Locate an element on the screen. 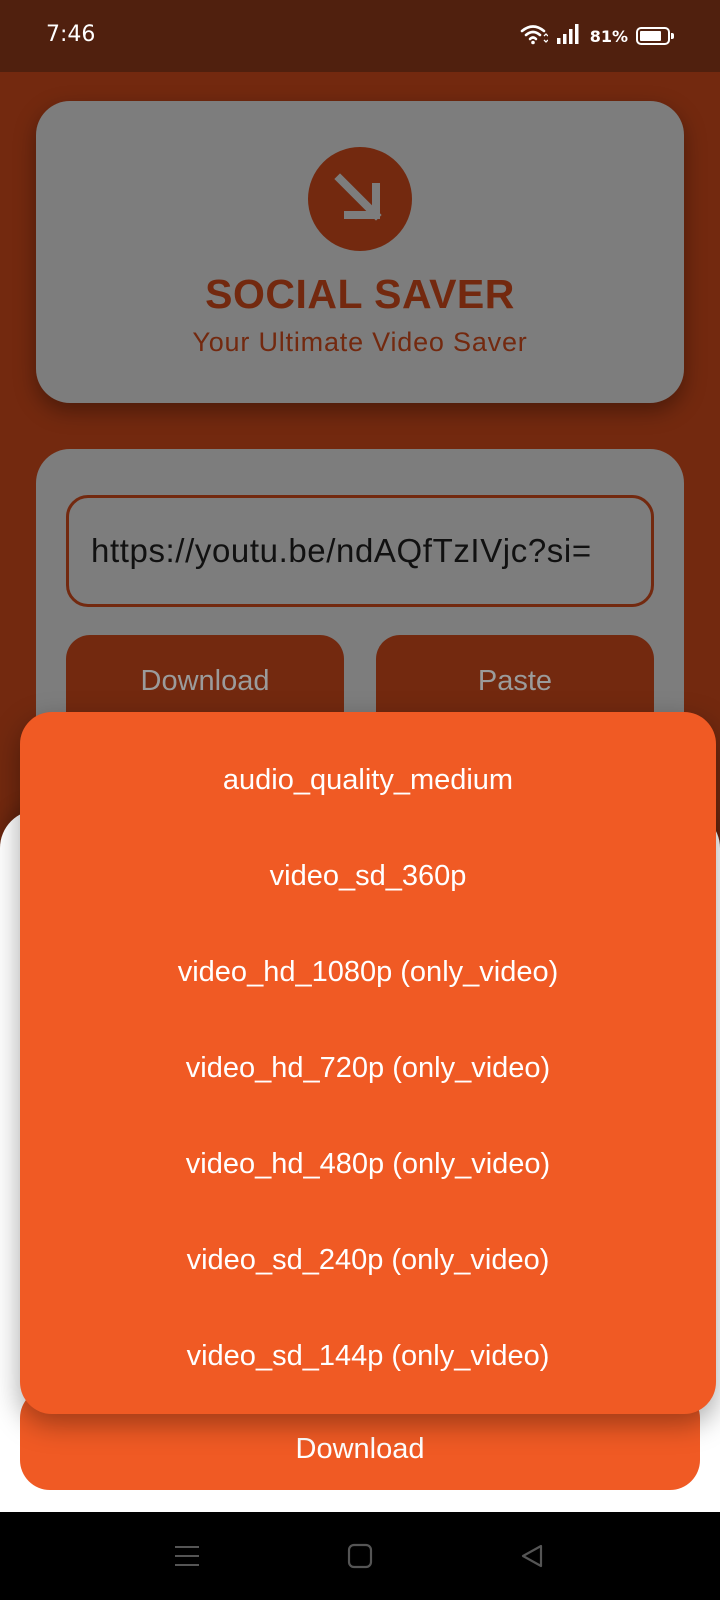 This screenshot has height=1600, width=720. status-time: 7:46 is located at coordinates (71, 34).